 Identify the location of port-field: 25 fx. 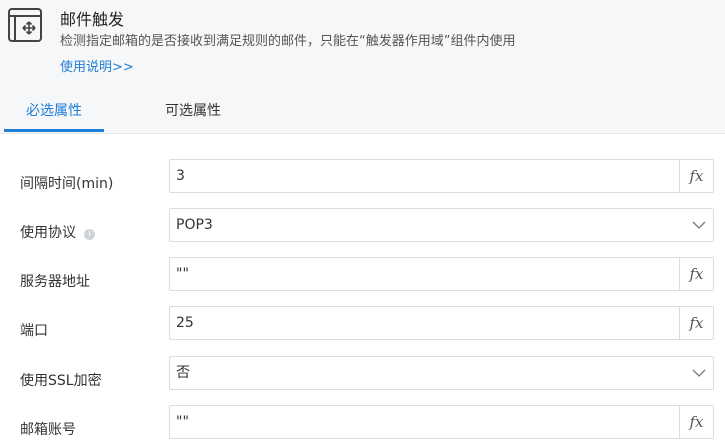
(441, 323).